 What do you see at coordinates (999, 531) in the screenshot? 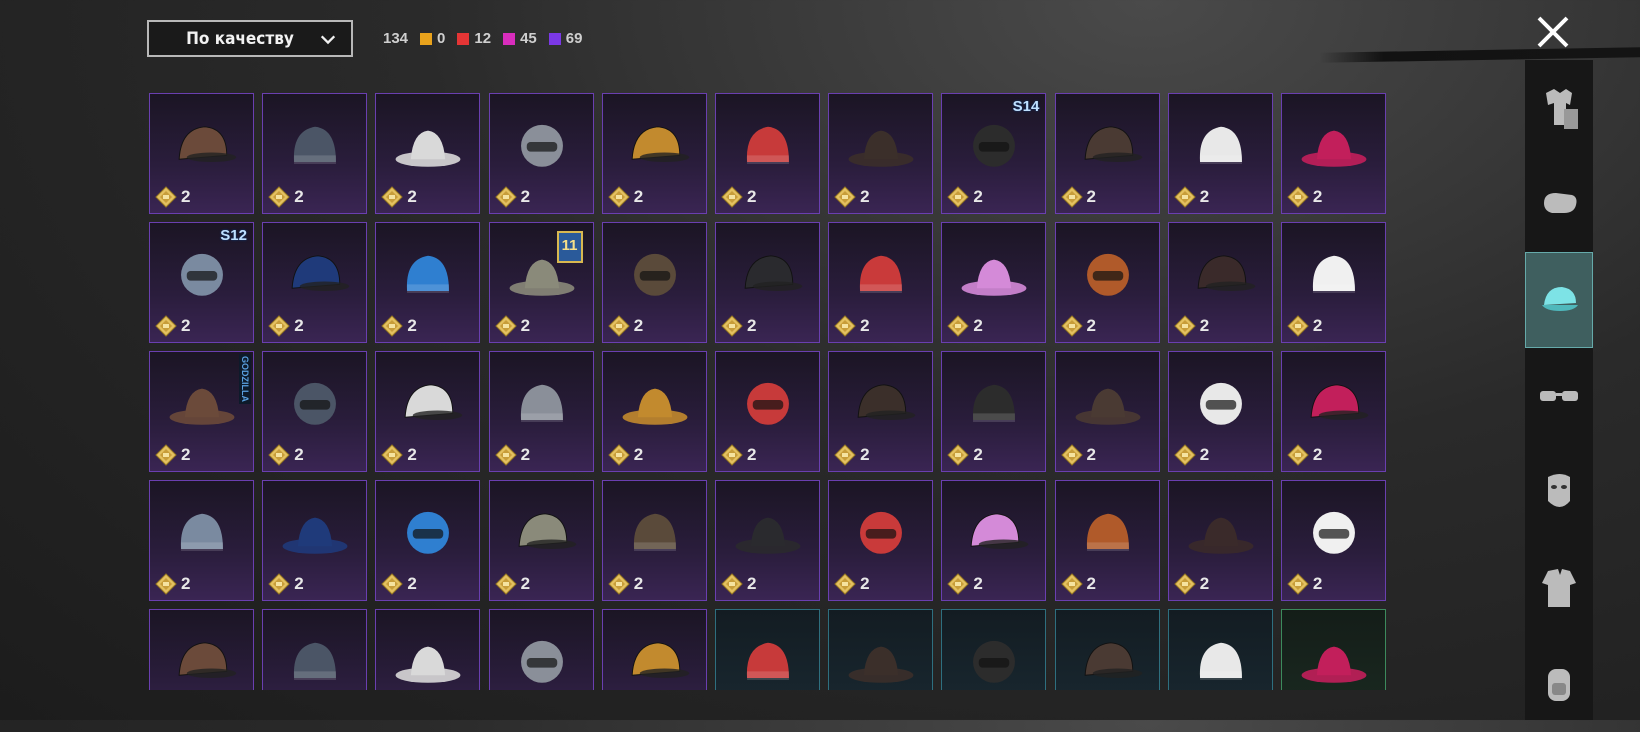
I see `headscarf-icon` at bounding box center [999, 531].